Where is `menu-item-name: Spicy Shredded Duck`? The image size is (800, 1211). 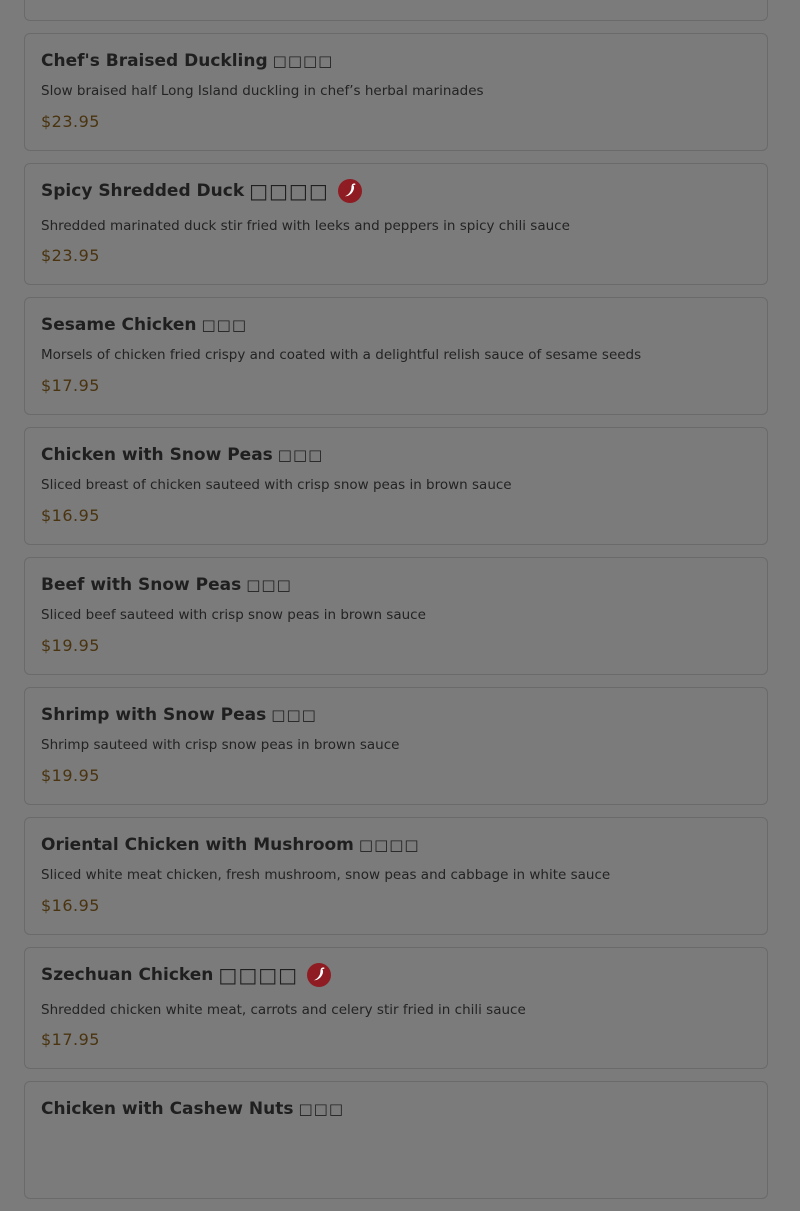 menu-item-name: Spicy Shredded Duck is located at coordinates (143, 191).